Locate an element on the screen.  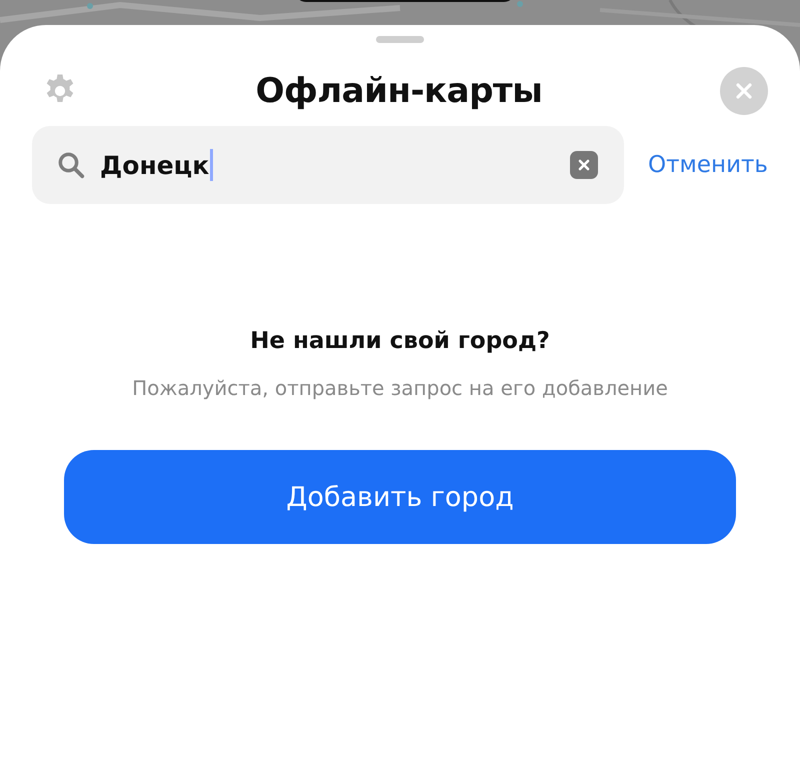
search-icon is located at coordinates (71, 165).